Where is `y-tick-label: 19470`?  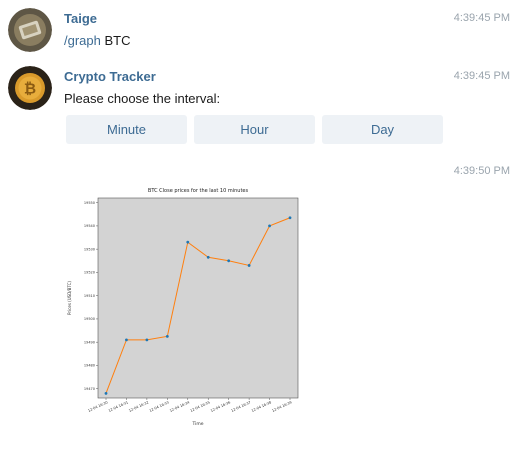
y-tick-label: 19470 is located at coordinates (89, 389).